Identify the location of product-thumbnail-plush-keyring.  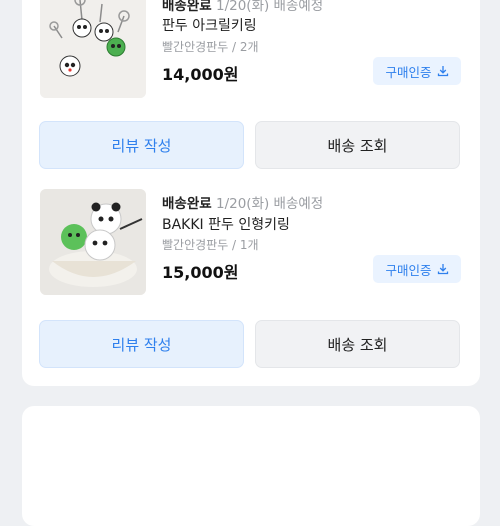
(93, 242).